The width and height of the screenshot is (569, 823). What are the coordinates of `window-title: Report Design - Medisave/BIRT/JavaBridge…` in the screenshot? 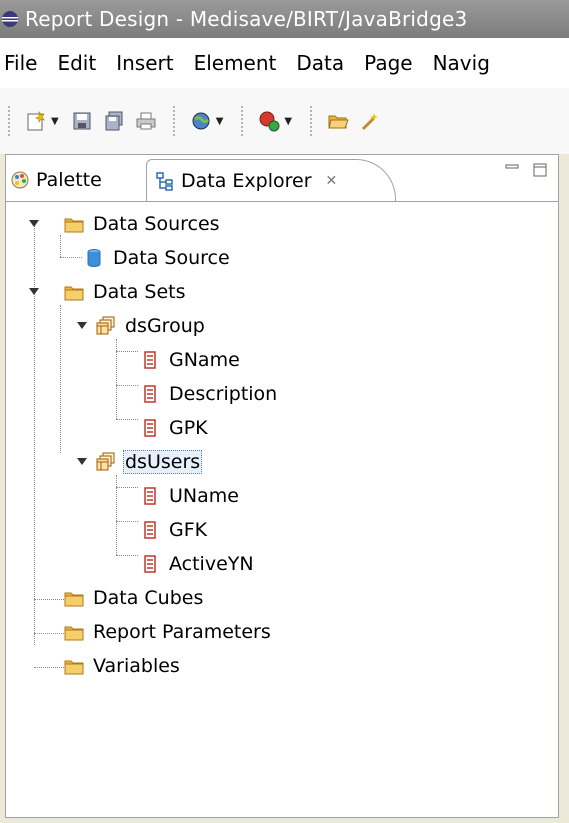 It's located at (246, 19).